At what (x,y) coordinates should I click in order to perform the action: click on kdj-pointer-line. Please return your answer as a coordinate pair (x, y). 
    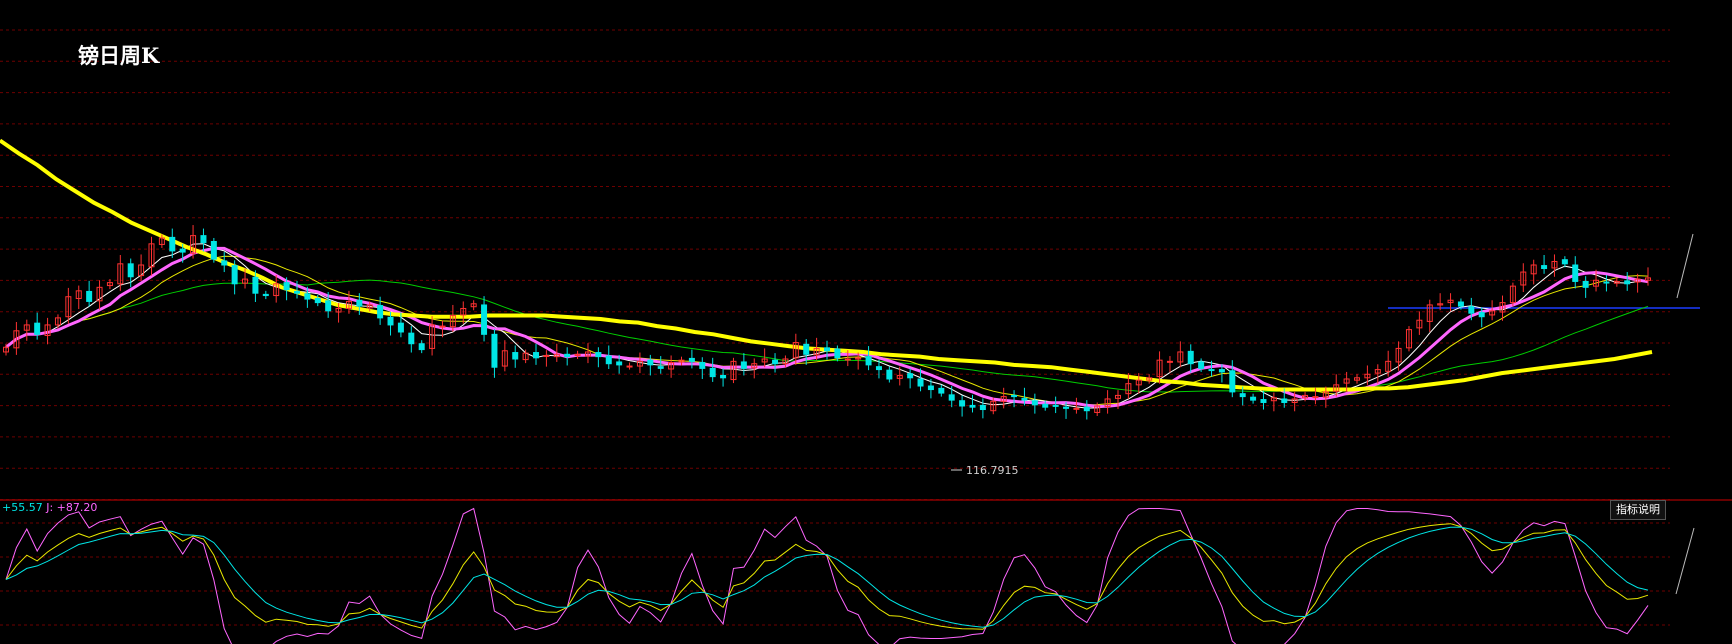
    Looking at the image, I should click on (1685, 561).